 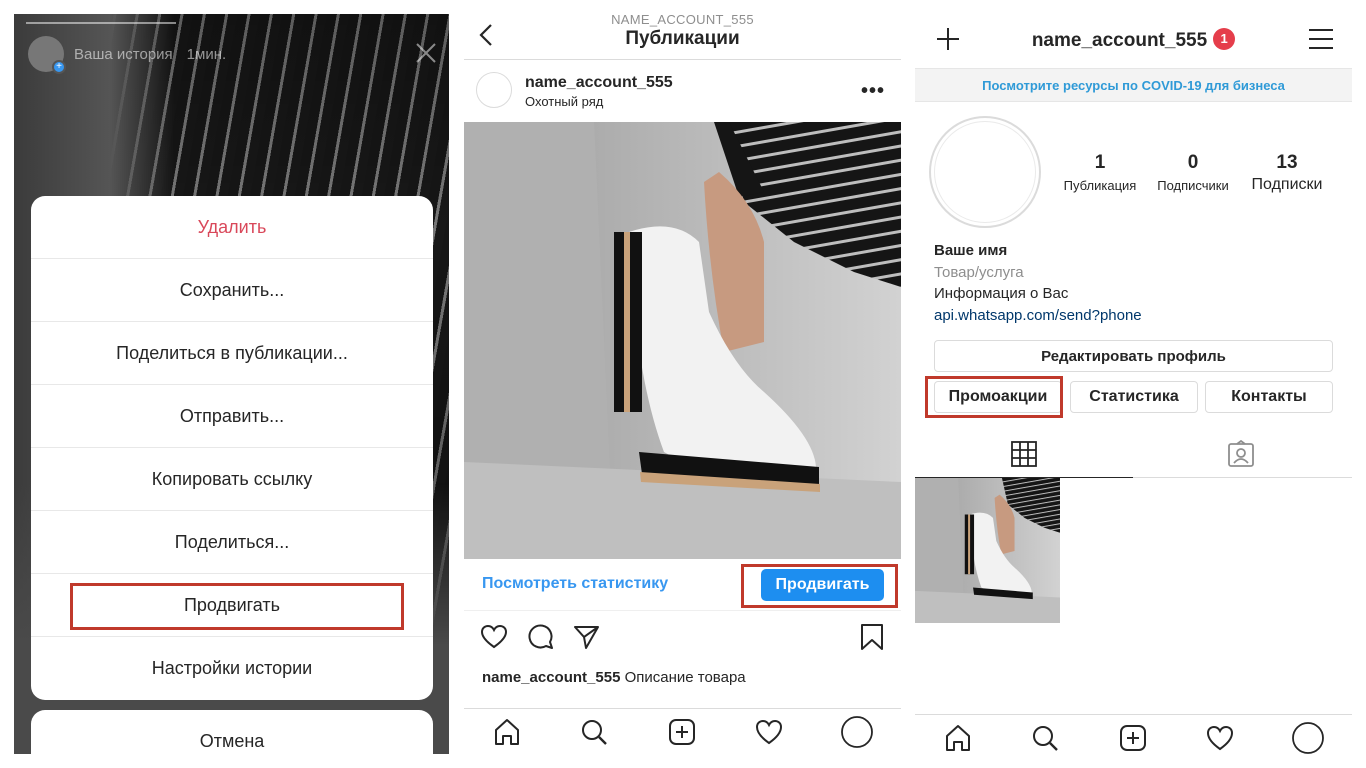 I want to click on profile-username: name_account_555, so click(x=1119, y=40).